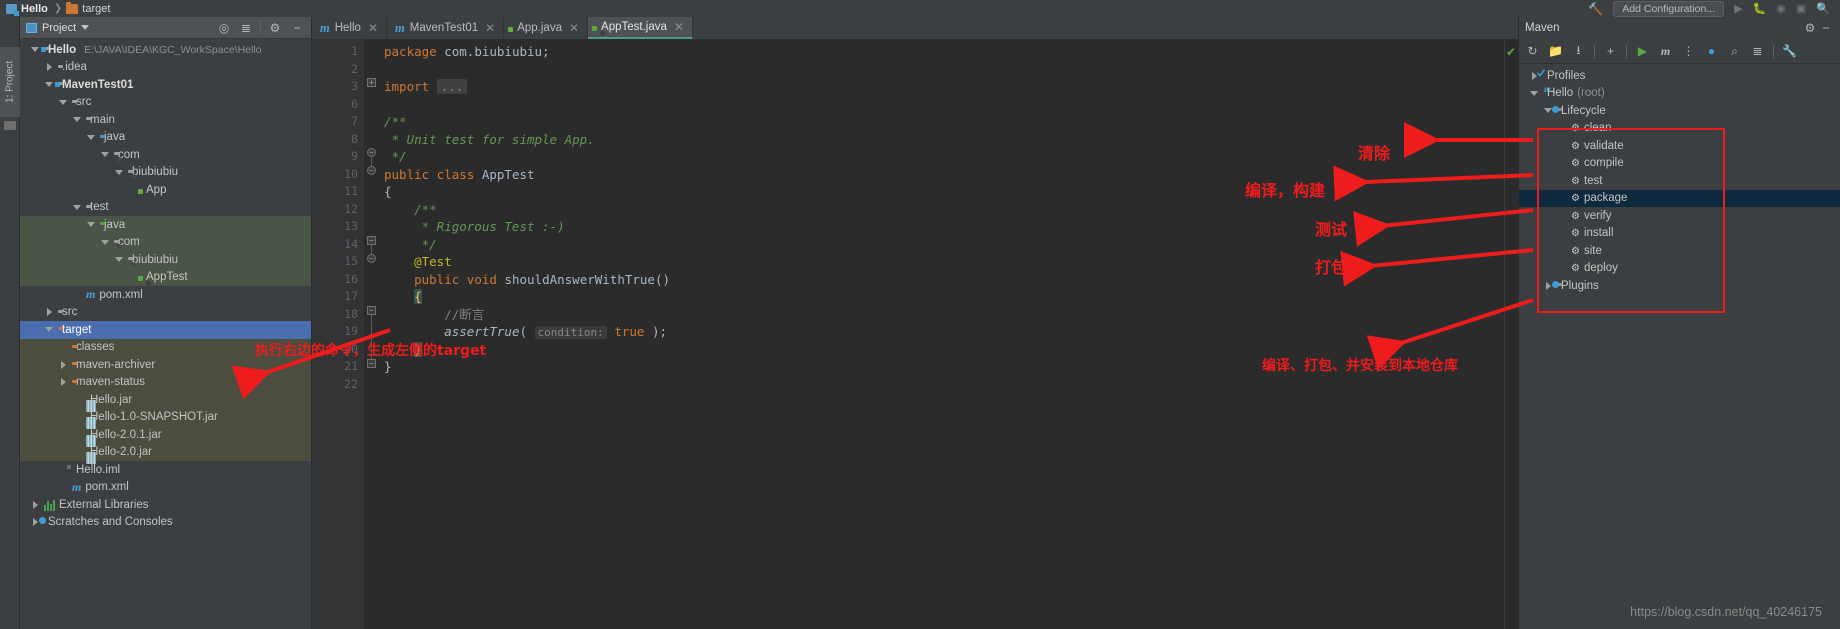  Describe the element at coordinates (165, 85) in the screenshot. I see `tree-row: MavenTest01` at that location.